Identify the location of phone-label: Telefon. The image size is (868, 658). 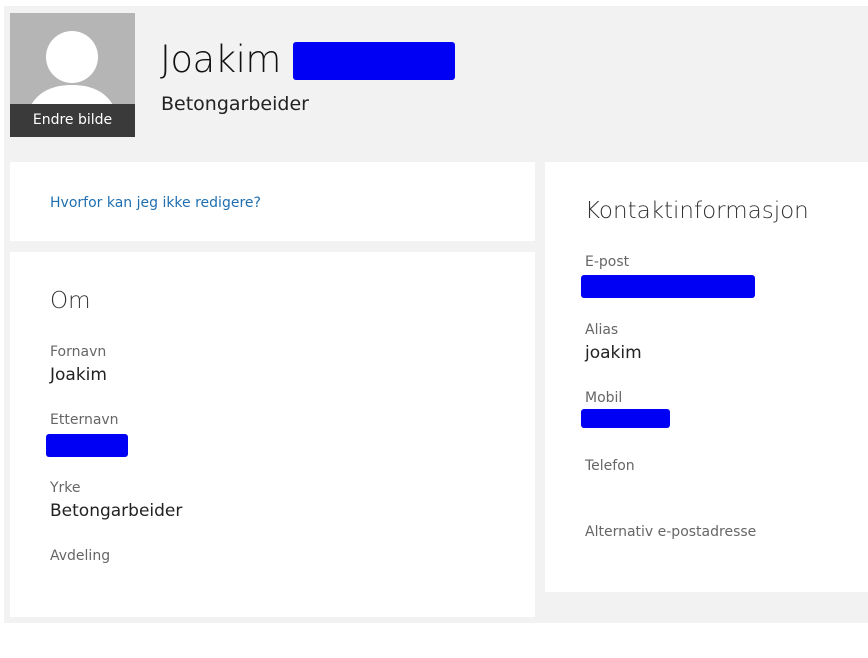
(610, 466).